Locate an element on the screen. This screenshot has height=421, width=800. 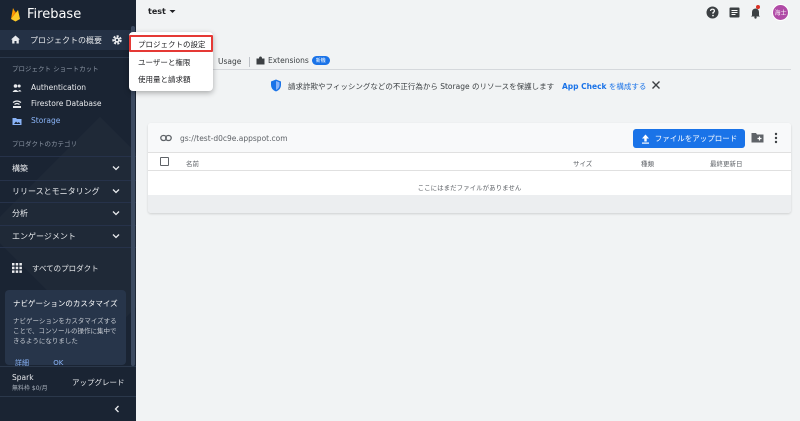
configure-app-check-link: App Check を構成する is located at coordinates (604, 86).